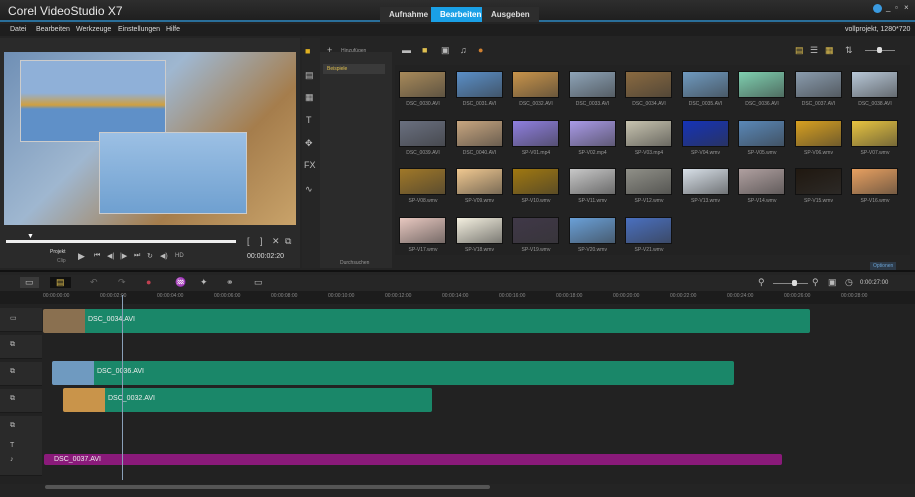 The image size is (915, 497). What do you see at coordinates (53, 29) in the screenshot?
I see `menu-bearbeiten: Bearbeiten` at bounding box center [53, 29].